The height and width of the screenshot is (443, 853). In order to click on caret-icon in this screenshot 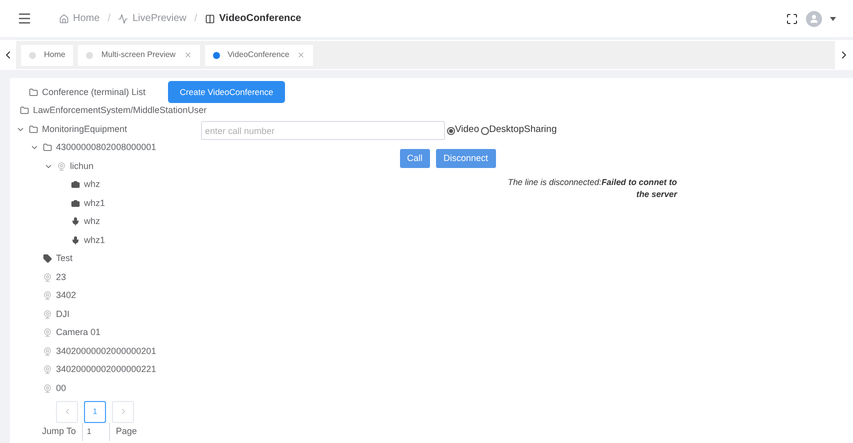, I will do `click(833, 18)`.